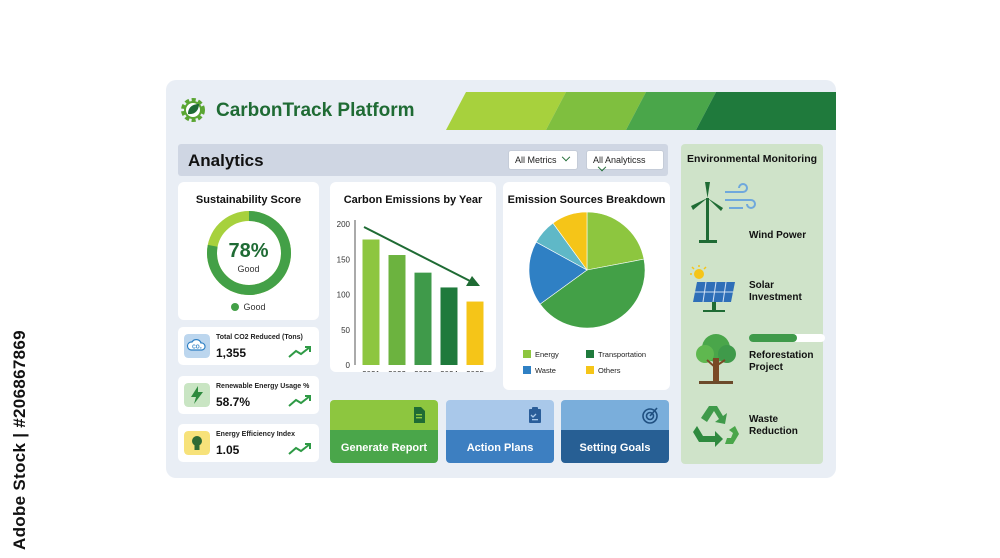  I want to click on y-tick-label: 0, so click(348, 365).